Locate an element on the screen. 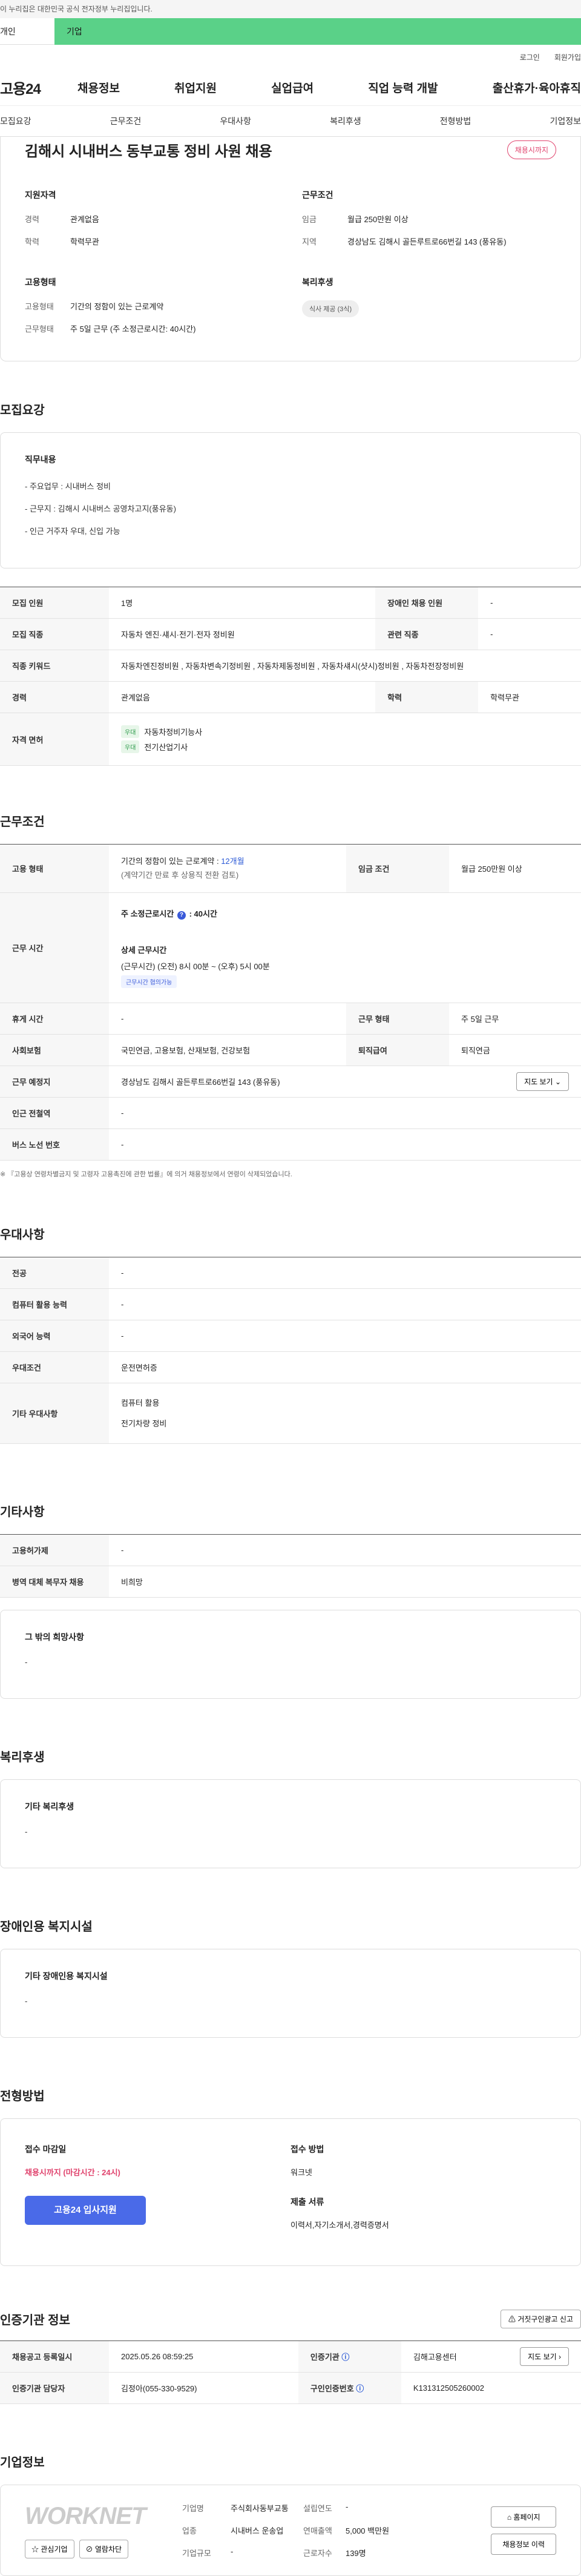 The image size is (581, 2576). qual-section: 지원자격 경력 관계없음 학력 학력무관 is located at coordinates (157, 223).